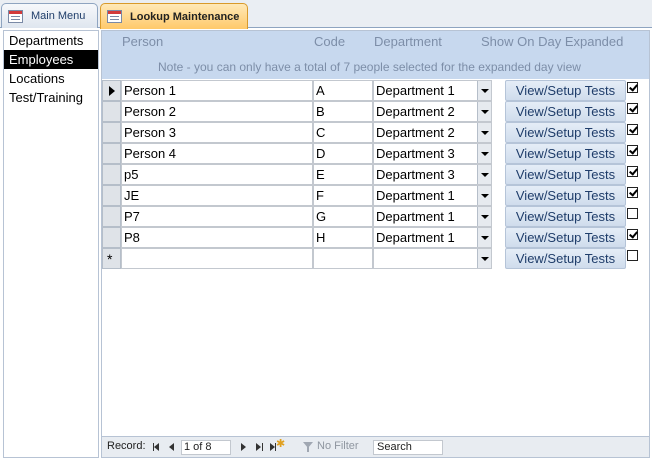 This screenshot has height=461, width=652. Describe the element at coordinates (552, 41) in the screenshot. I see `show-column-header: Show On Day Expanded` at that location.